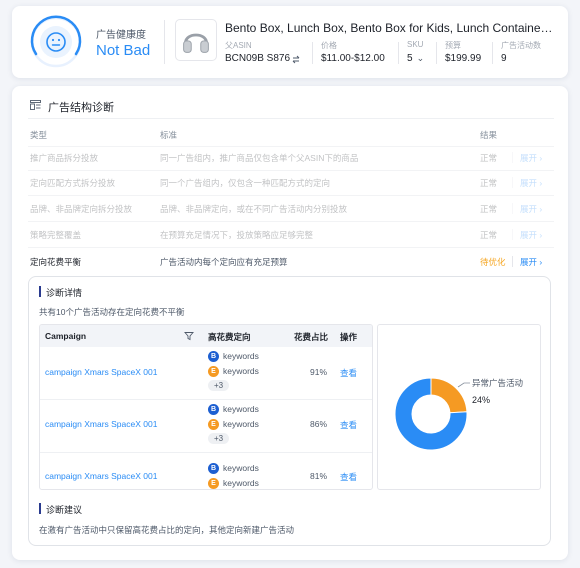 This screenshot has height=568, width=580. What do you see at coordinates (81, 108) in the screenshot?
I see `section-title: 广告结构诊断` at bounding box center [81, 108].